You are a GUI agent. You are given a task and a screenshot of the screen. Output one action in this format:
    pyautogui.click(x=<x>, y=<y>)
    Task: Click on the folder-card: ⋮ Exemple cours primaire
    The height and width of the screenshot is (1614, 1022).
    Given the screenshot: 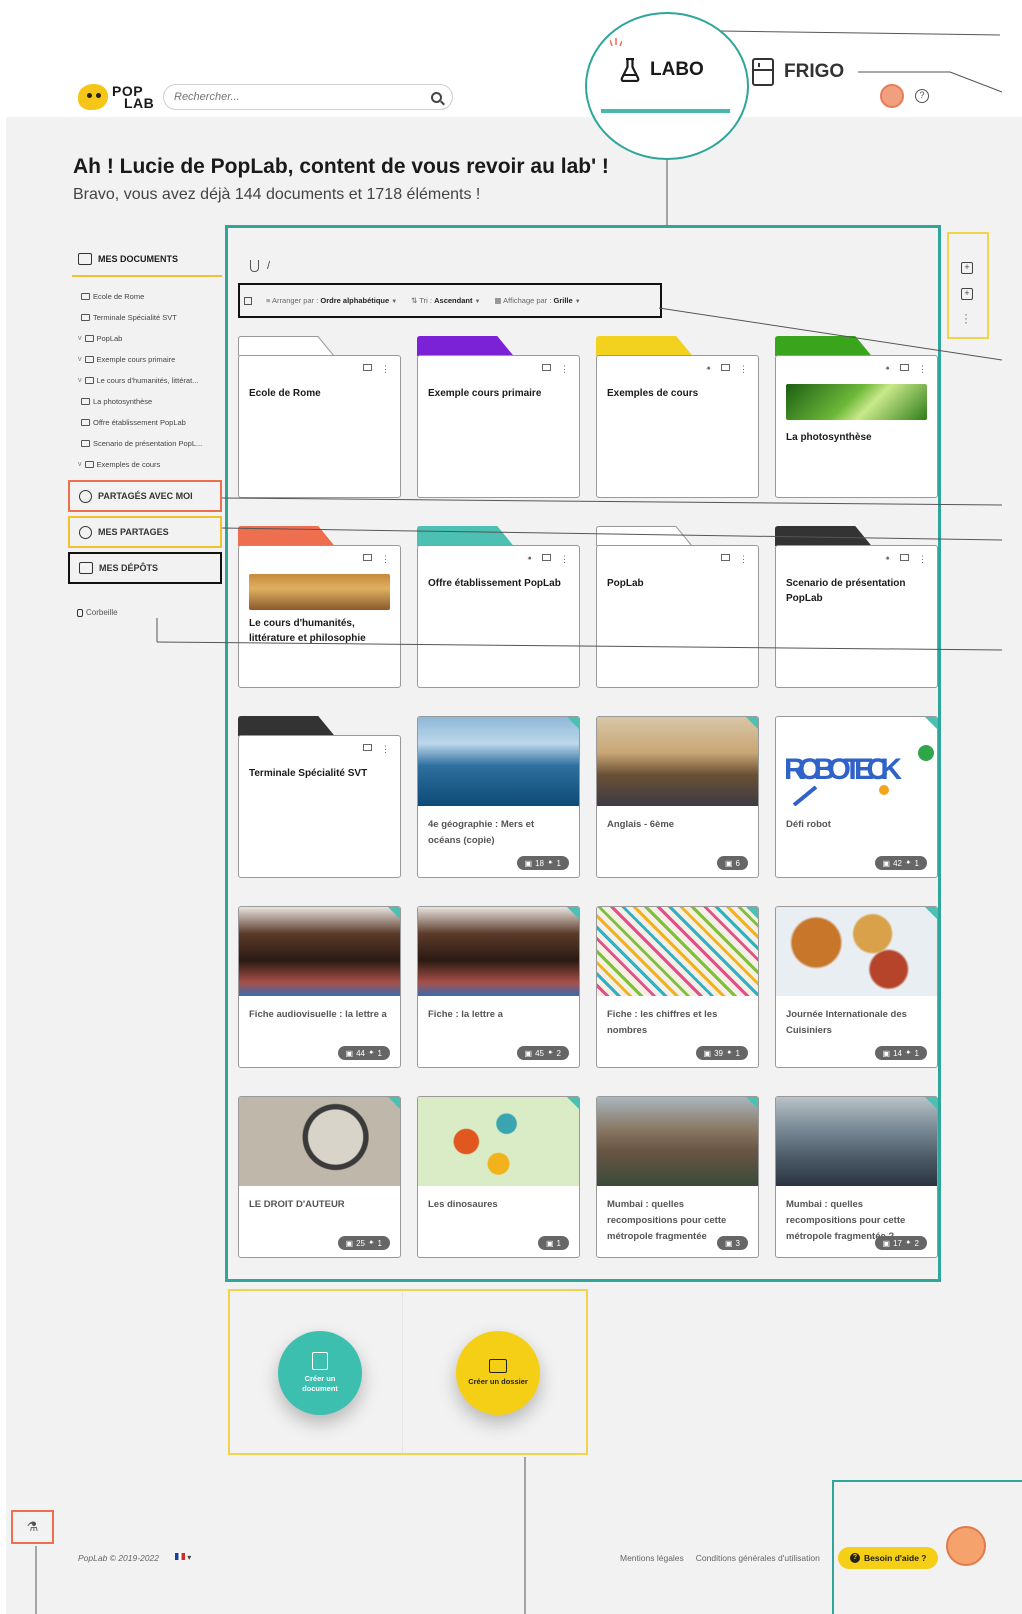 What is the action you would take?
    pyautogui.click(x=498, y=417)
    